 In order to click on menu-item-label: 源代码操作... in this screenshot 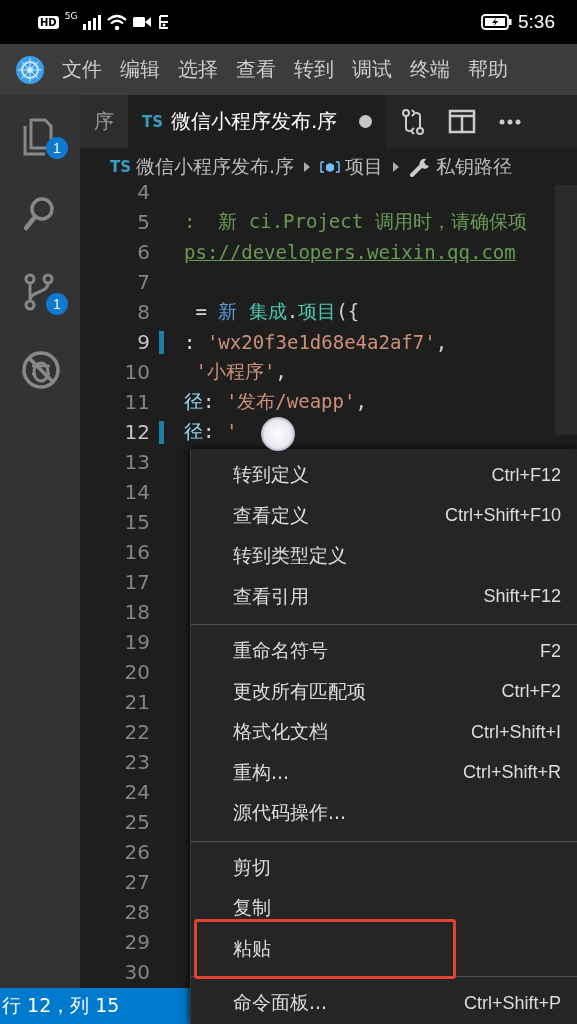, I will do `click(290, 813)`.